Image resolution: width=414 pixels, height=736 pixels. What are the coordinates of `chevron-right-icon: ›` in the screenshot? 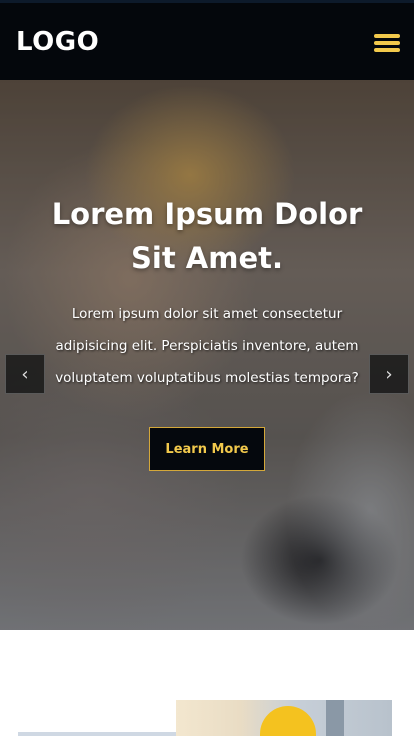 It's located at (389, 374).